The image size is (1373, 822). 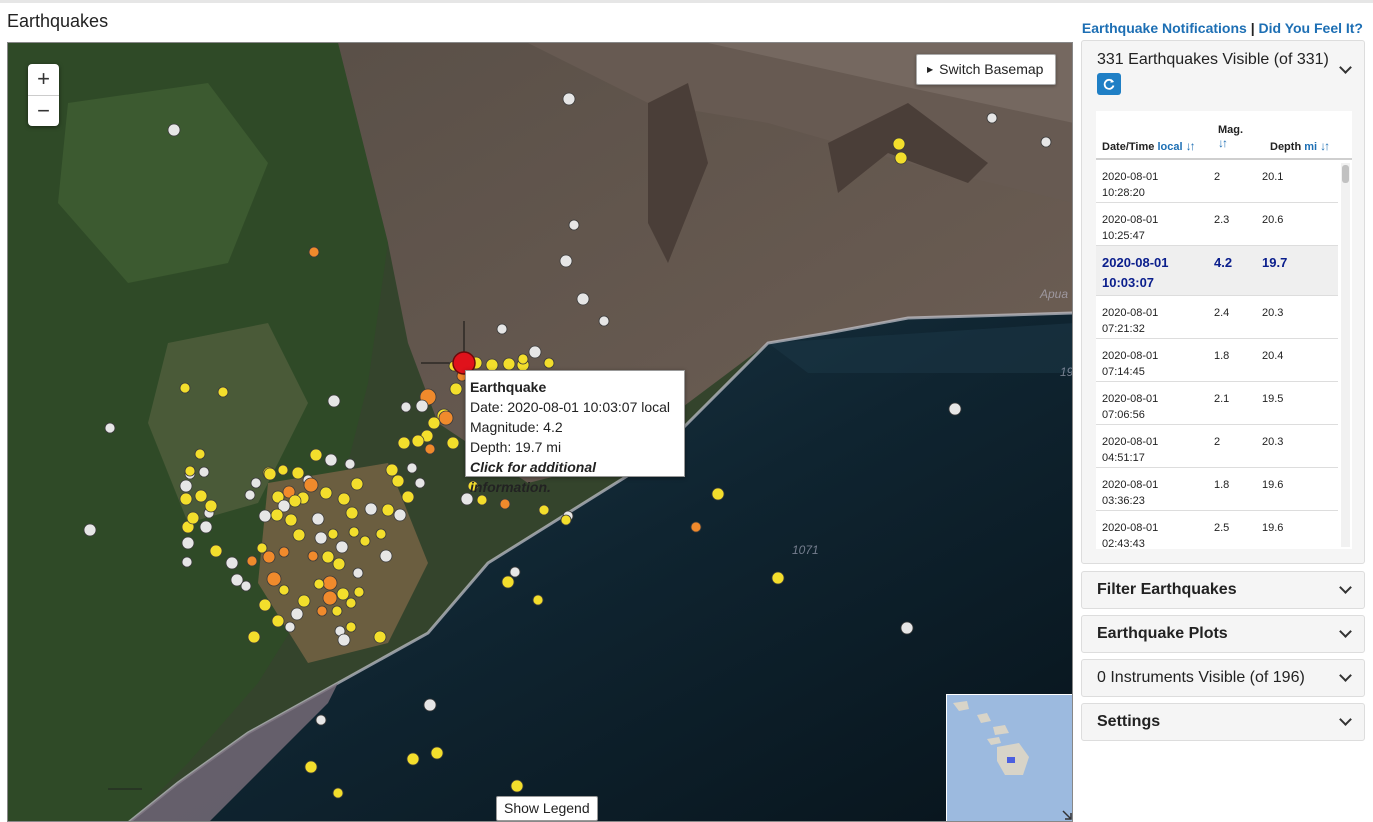 What do you see at coordinates (43, 110) in the screenshot?
I see `zoom-out-button: −` at bounding box center [43, 110].